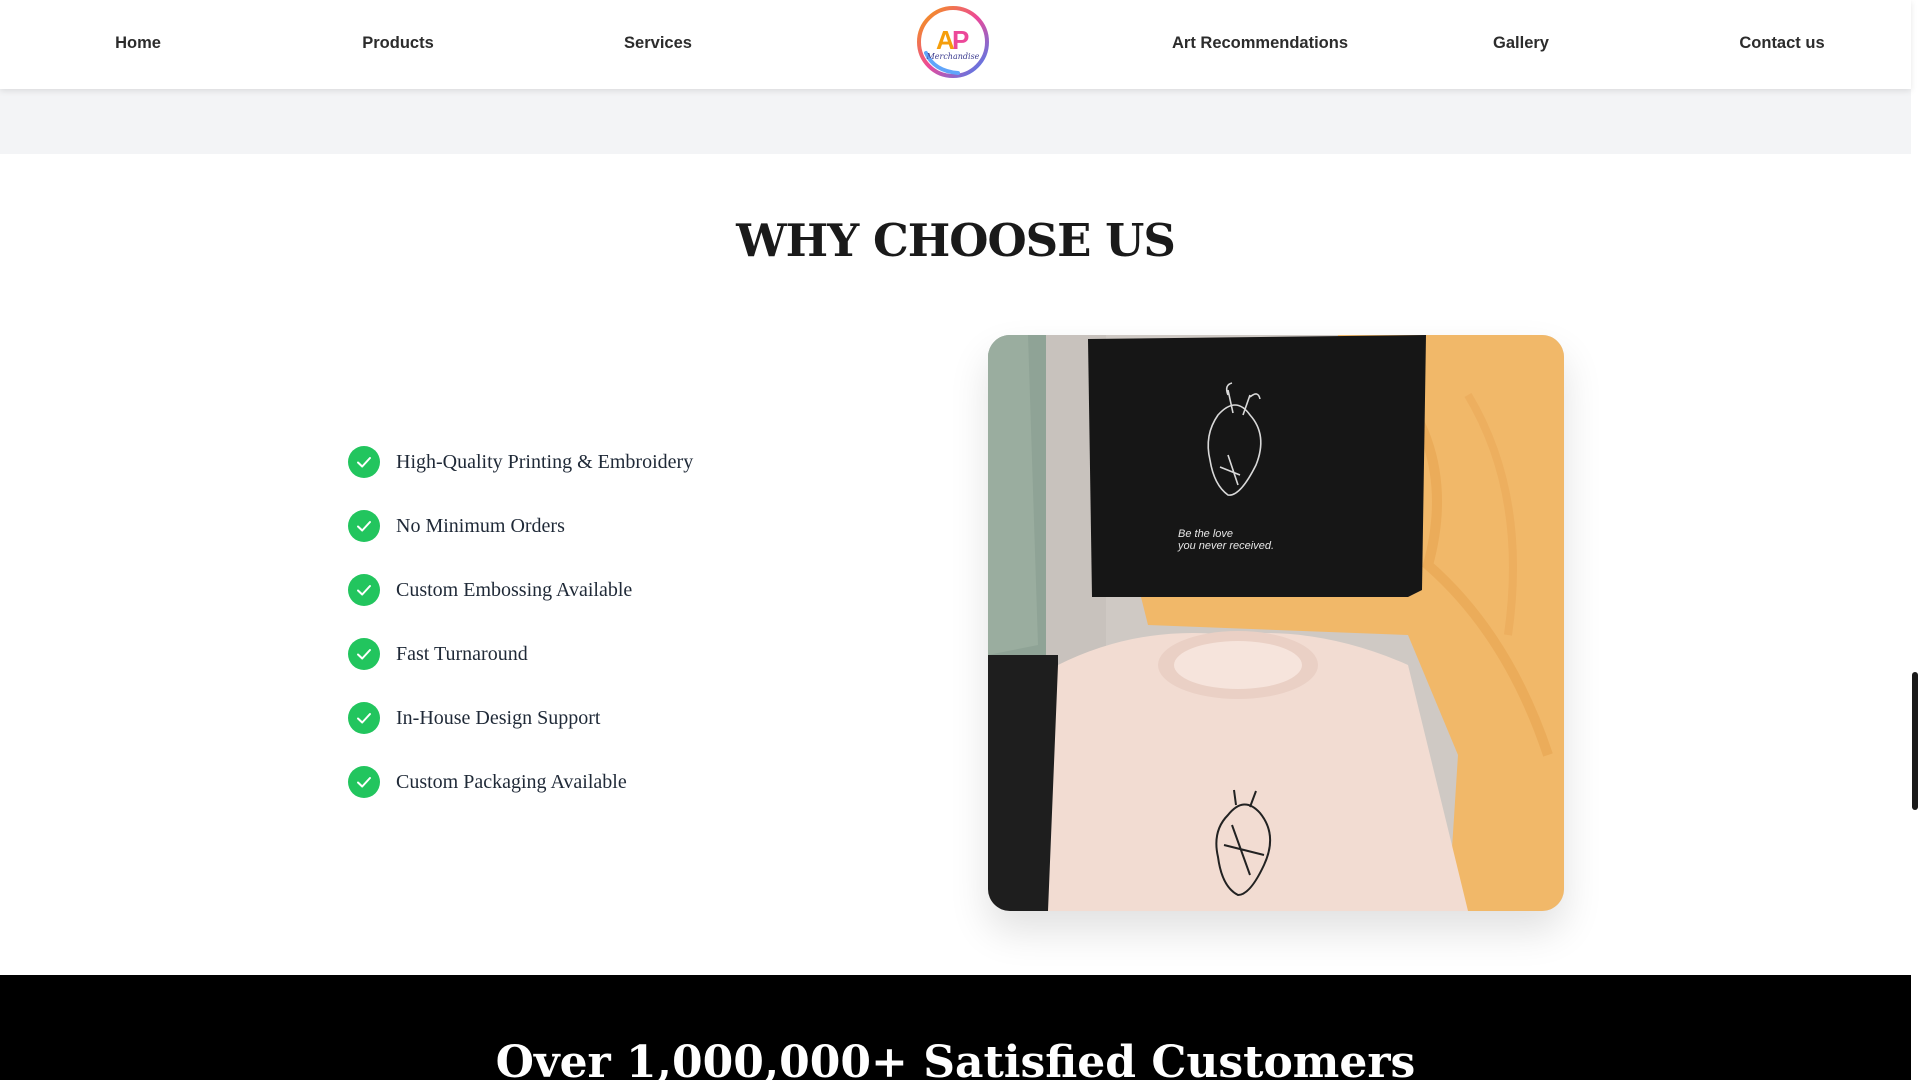 This screenshot has width=1920, height=1080. I want to click on feature-label: Fast Turnaround, so click(462, 653).